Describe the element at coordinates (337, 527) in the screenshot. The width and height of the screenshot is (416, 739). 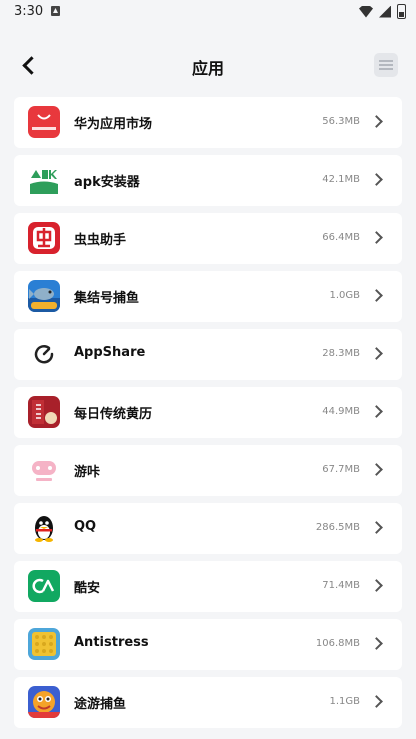
I see `app-size: 286.5MB` at that location.